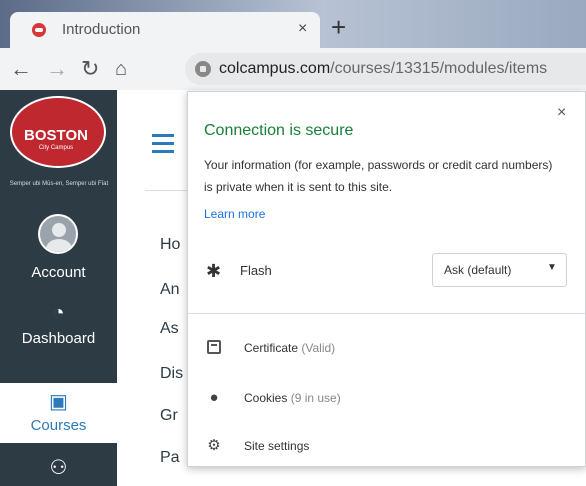  I want to click on reload-icon: ↻, so click(90, 69).